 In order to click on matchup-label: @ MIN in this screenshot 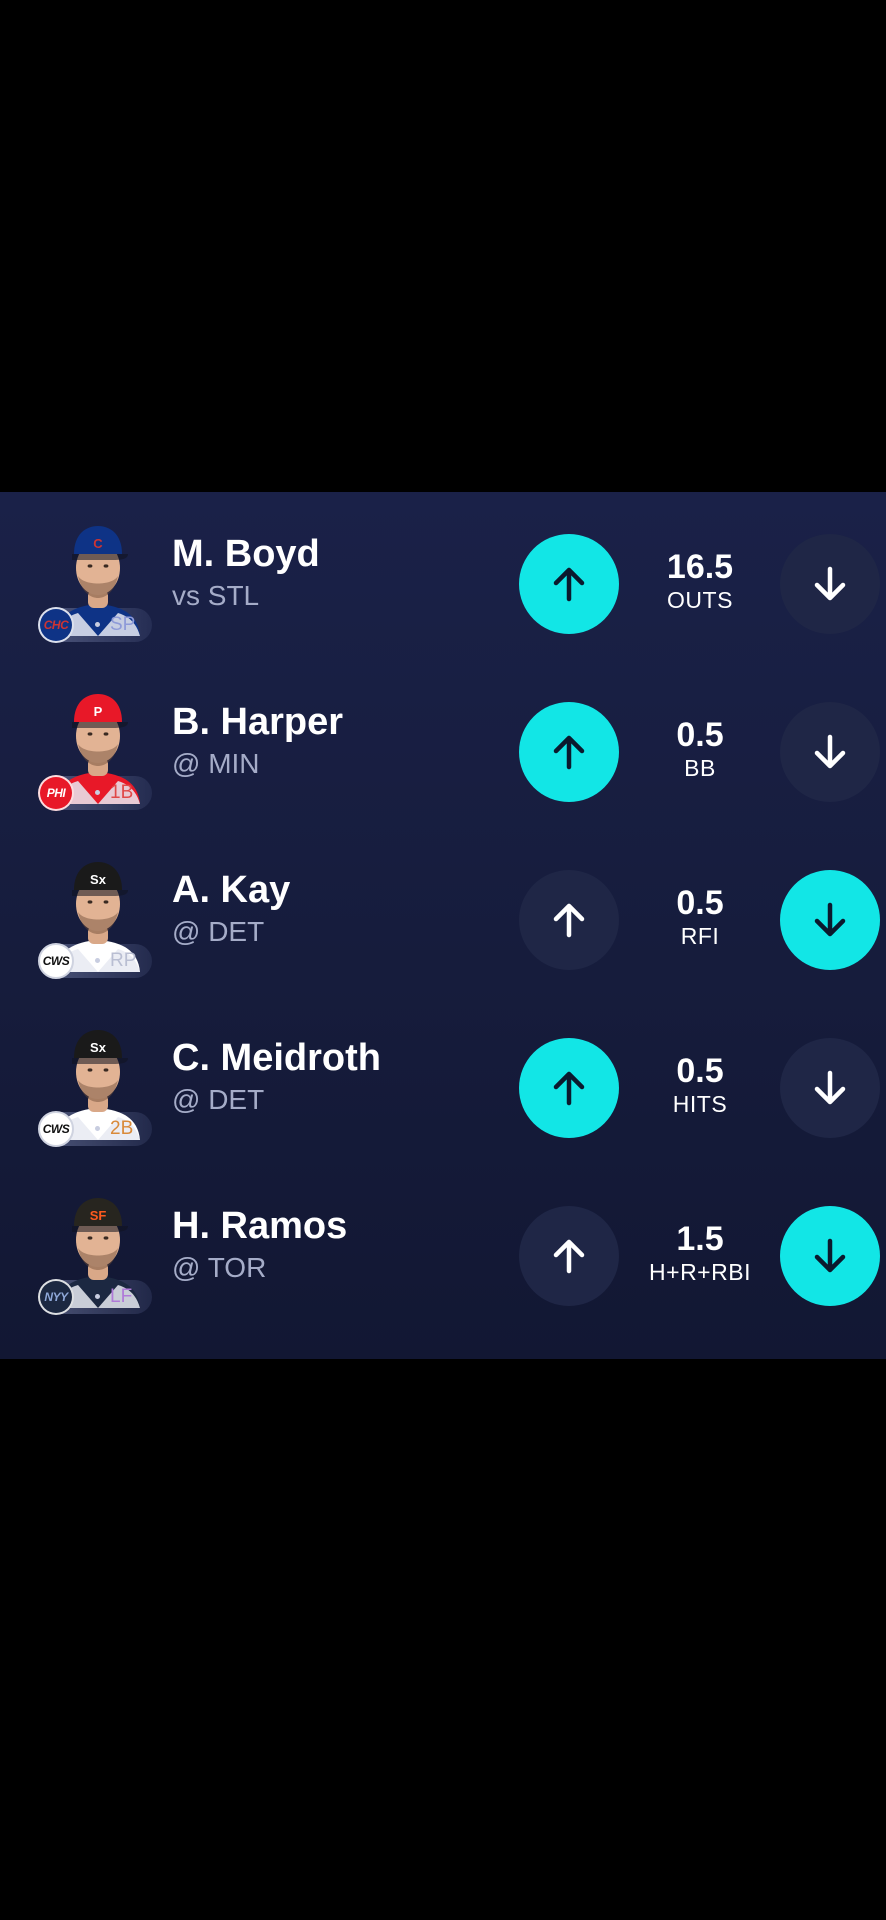, I will do `click(216, 763)`.